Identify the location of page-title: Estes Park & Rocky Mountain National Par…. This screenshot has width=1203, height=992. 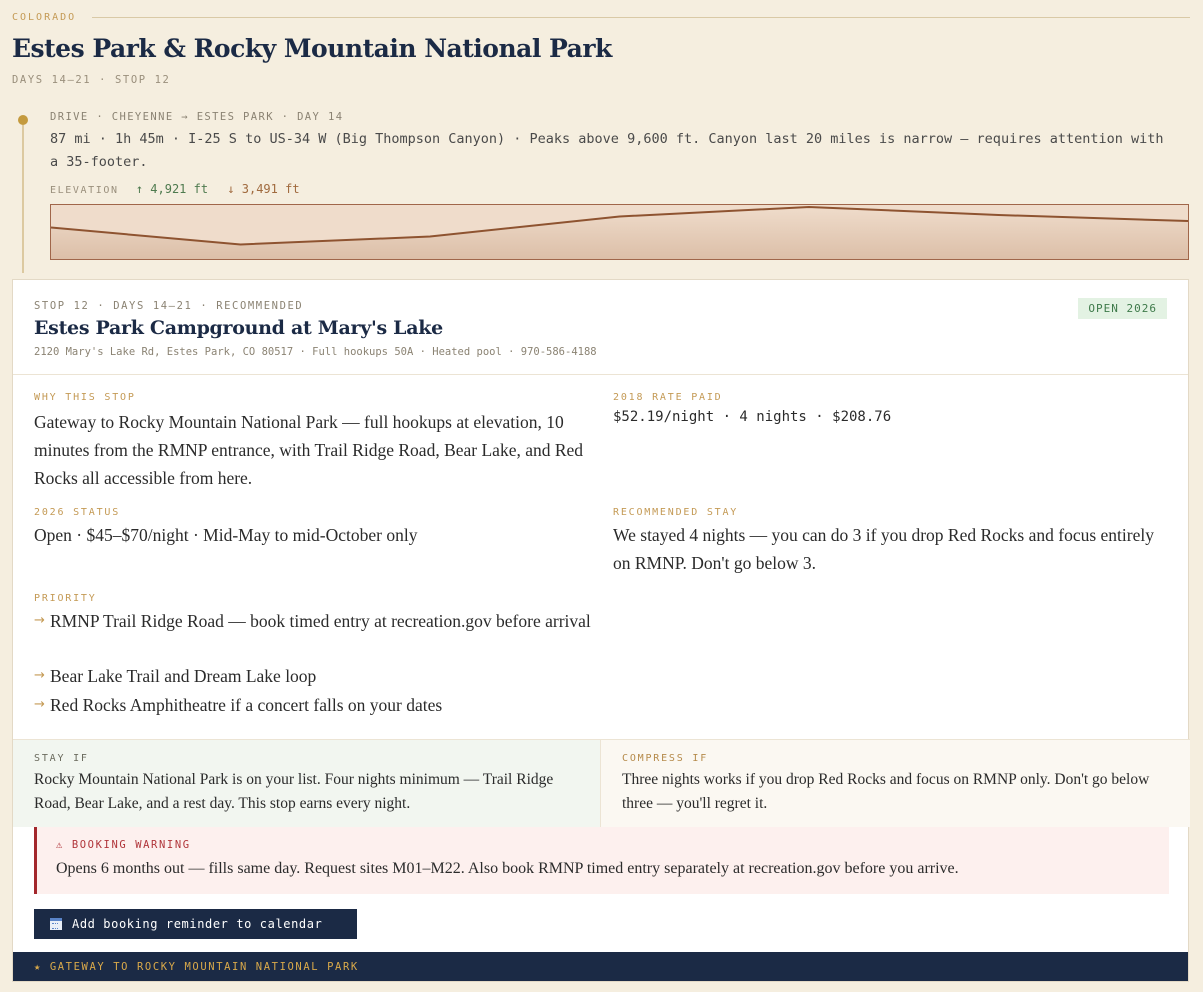
(312, 48).